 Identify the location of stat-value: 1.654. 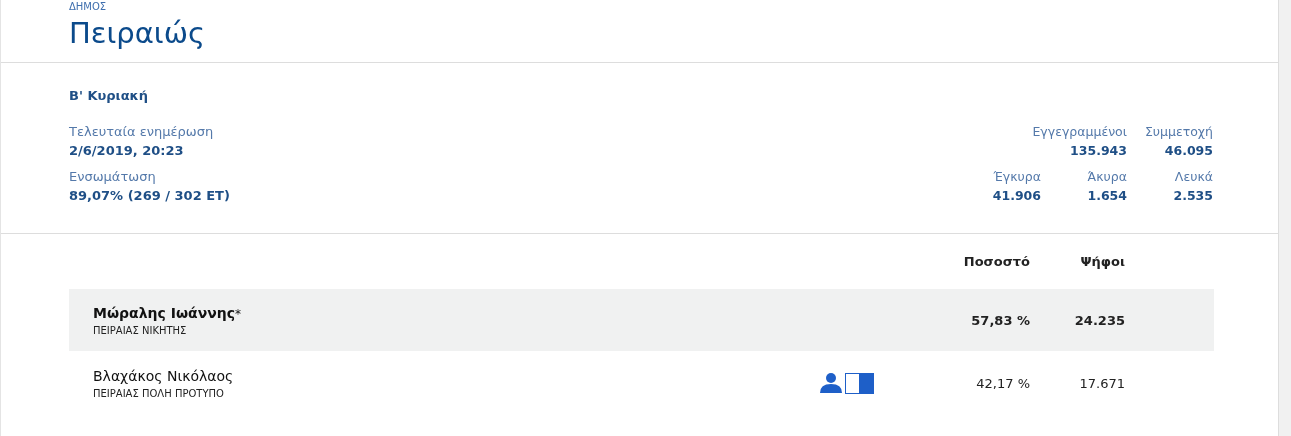
(1106, 196).